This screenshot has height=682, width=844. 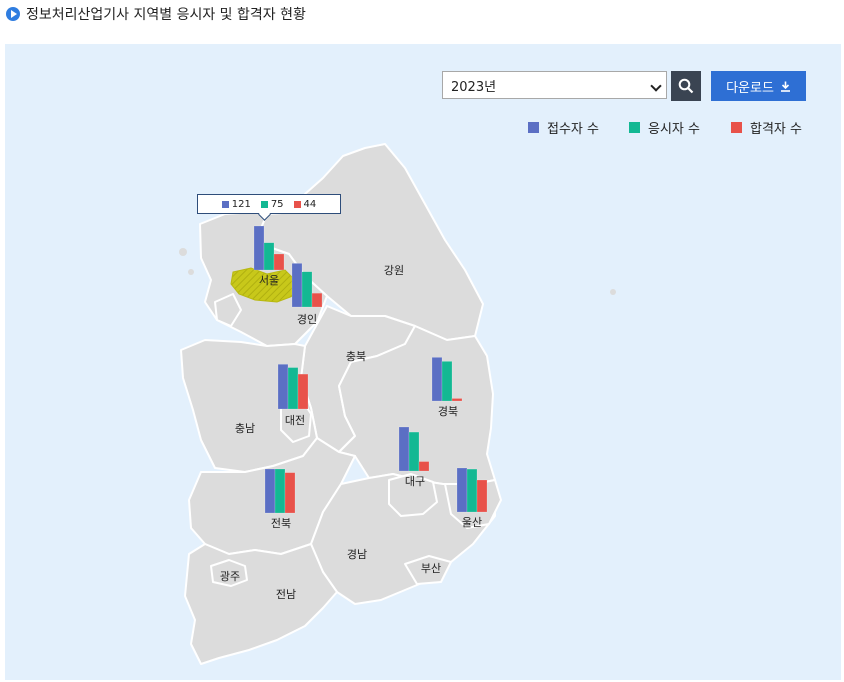 I want to click on region-label-seoul: 서울, so click(x=269, y=280).